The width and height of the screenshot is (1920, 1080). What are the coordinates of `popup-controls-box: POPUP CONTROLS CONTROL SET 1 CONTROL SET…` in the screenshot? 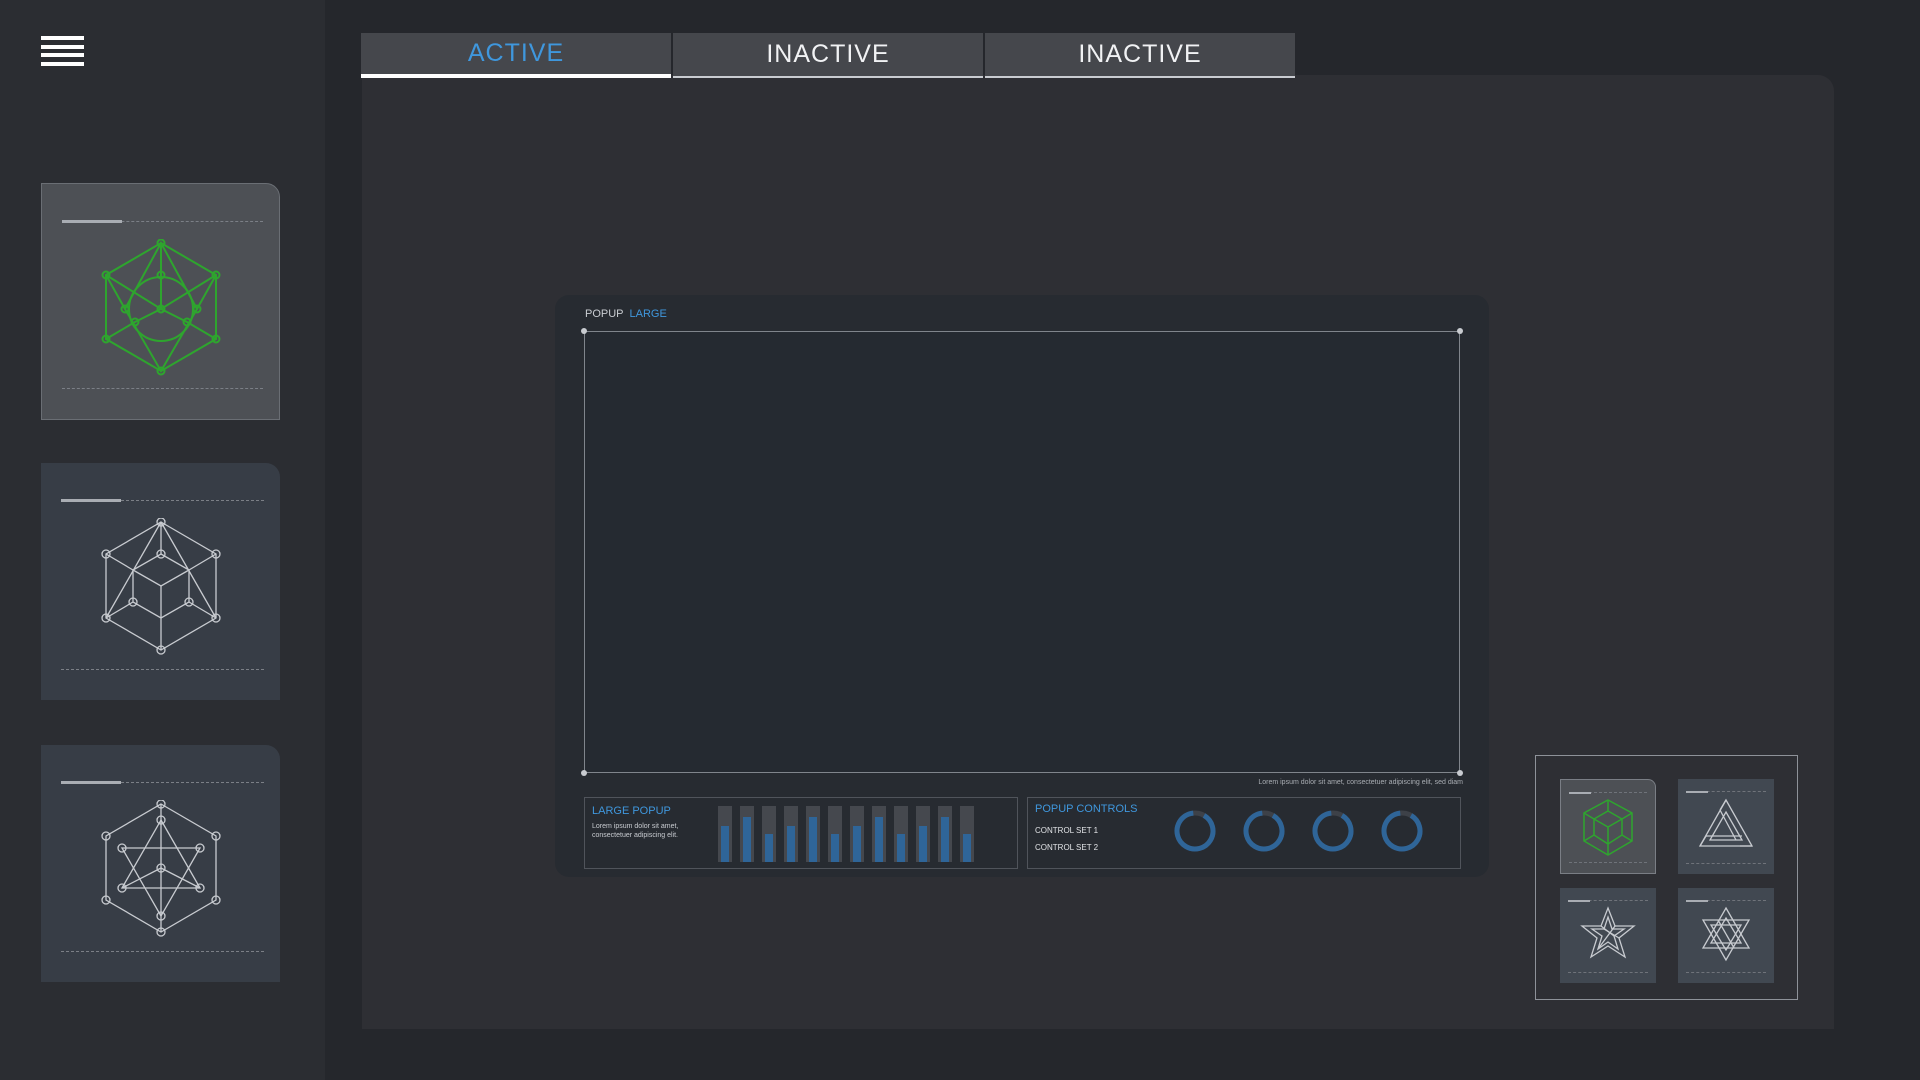 It's located at (1244, 833).